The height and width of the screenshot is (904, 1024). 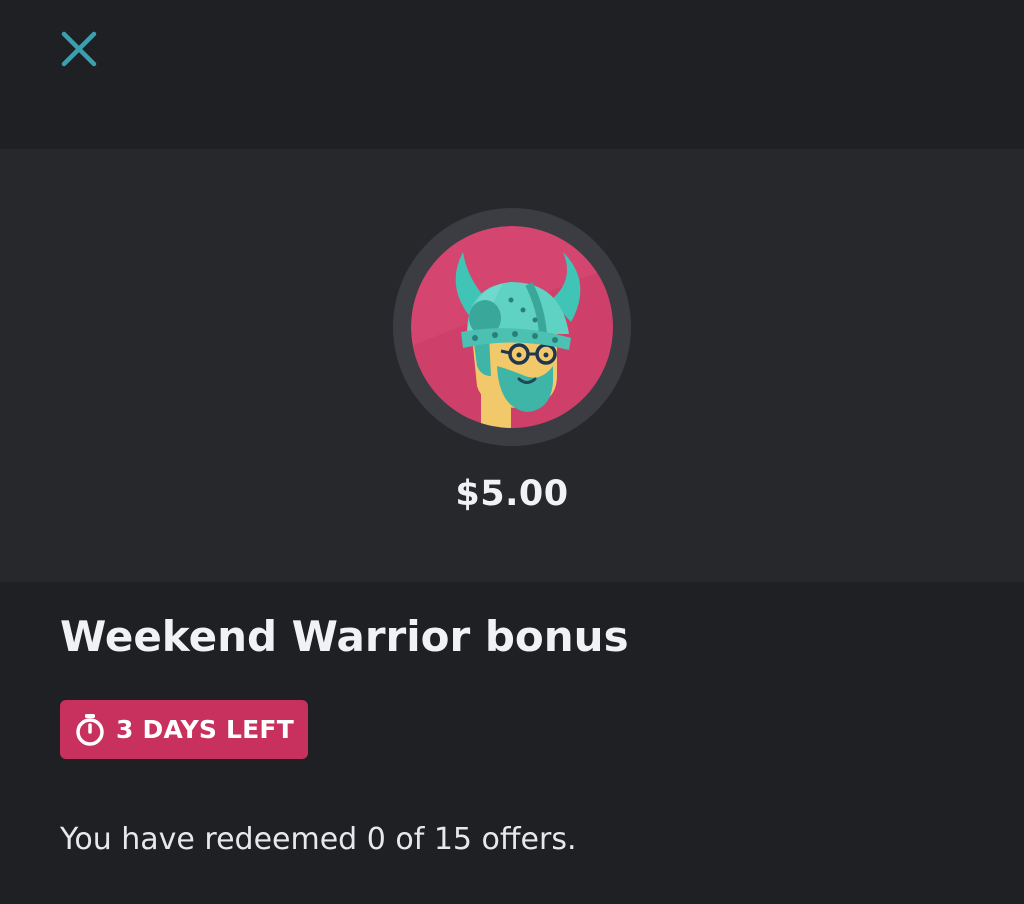 What do you see at coordinates (512, 494) in the screenshot?
I see `reward-amount: $5.00` at bounding box center [512, 494].